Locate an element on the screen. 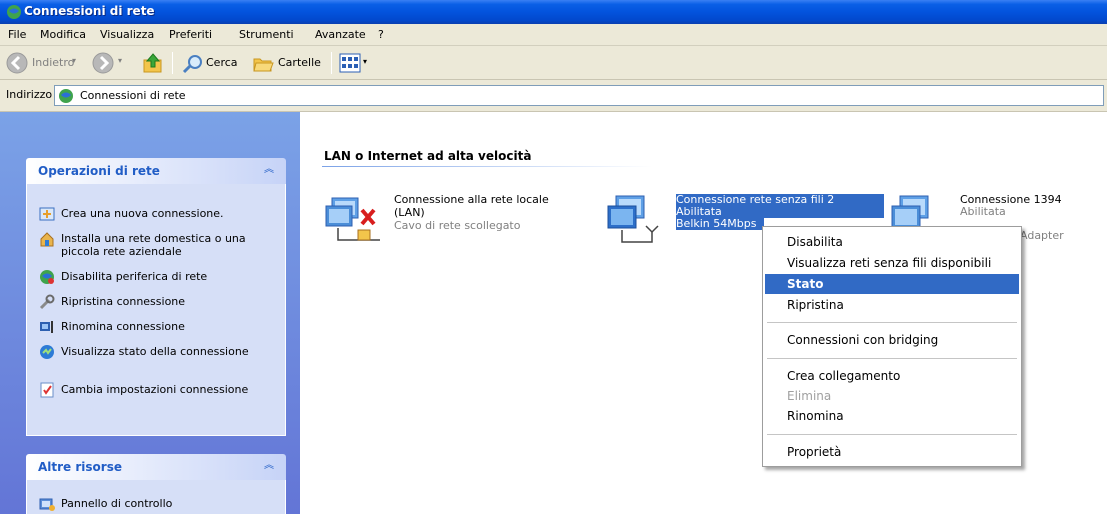 Image resolution: width=1107 pixels, height=514 pixels. connection-name-line2: (LAN) is located at coordinates (409, 212).